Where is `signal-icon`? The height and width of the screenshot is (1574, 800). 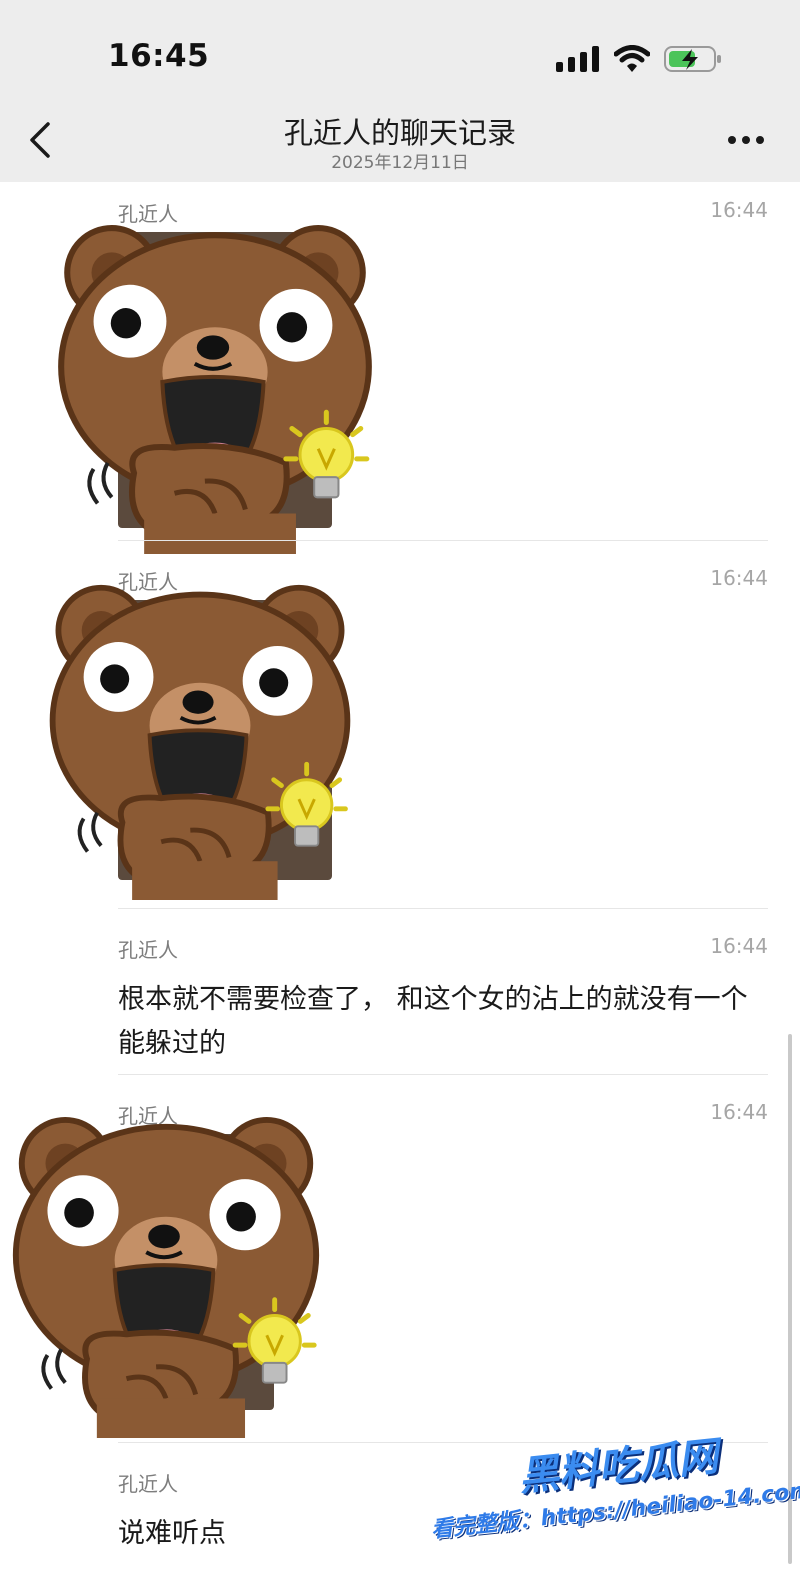 signal-icon is located at coordinates (577, 59).